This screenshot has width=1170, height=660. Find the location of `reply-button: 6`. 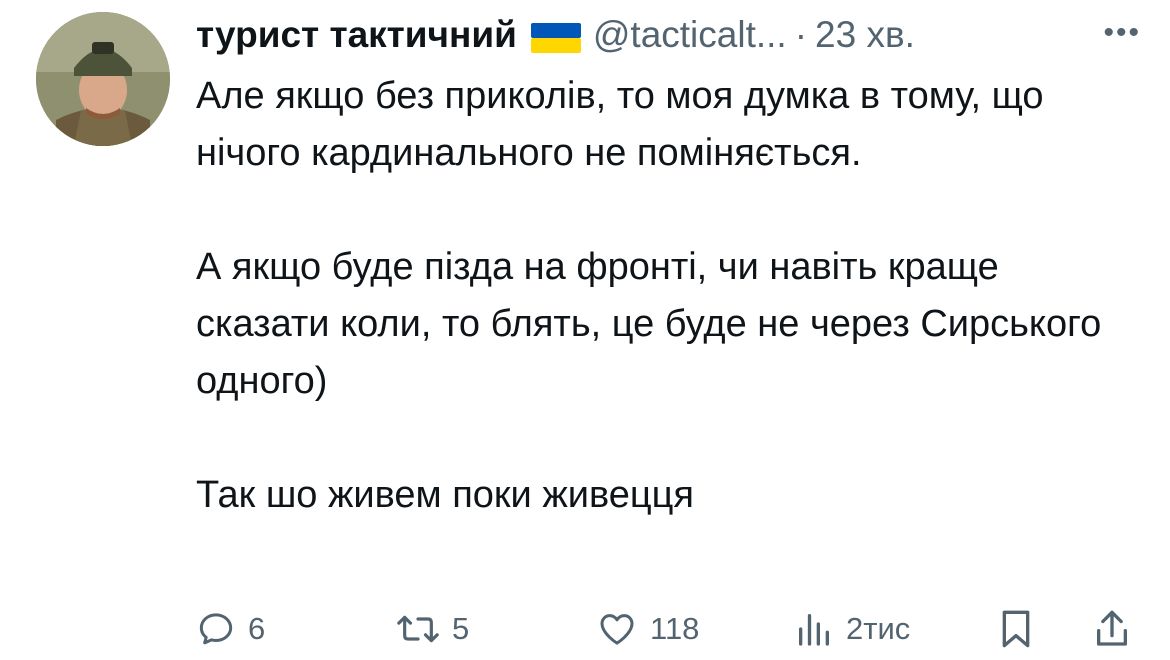

reply-button: 6 is located at coordinates (230, 629).